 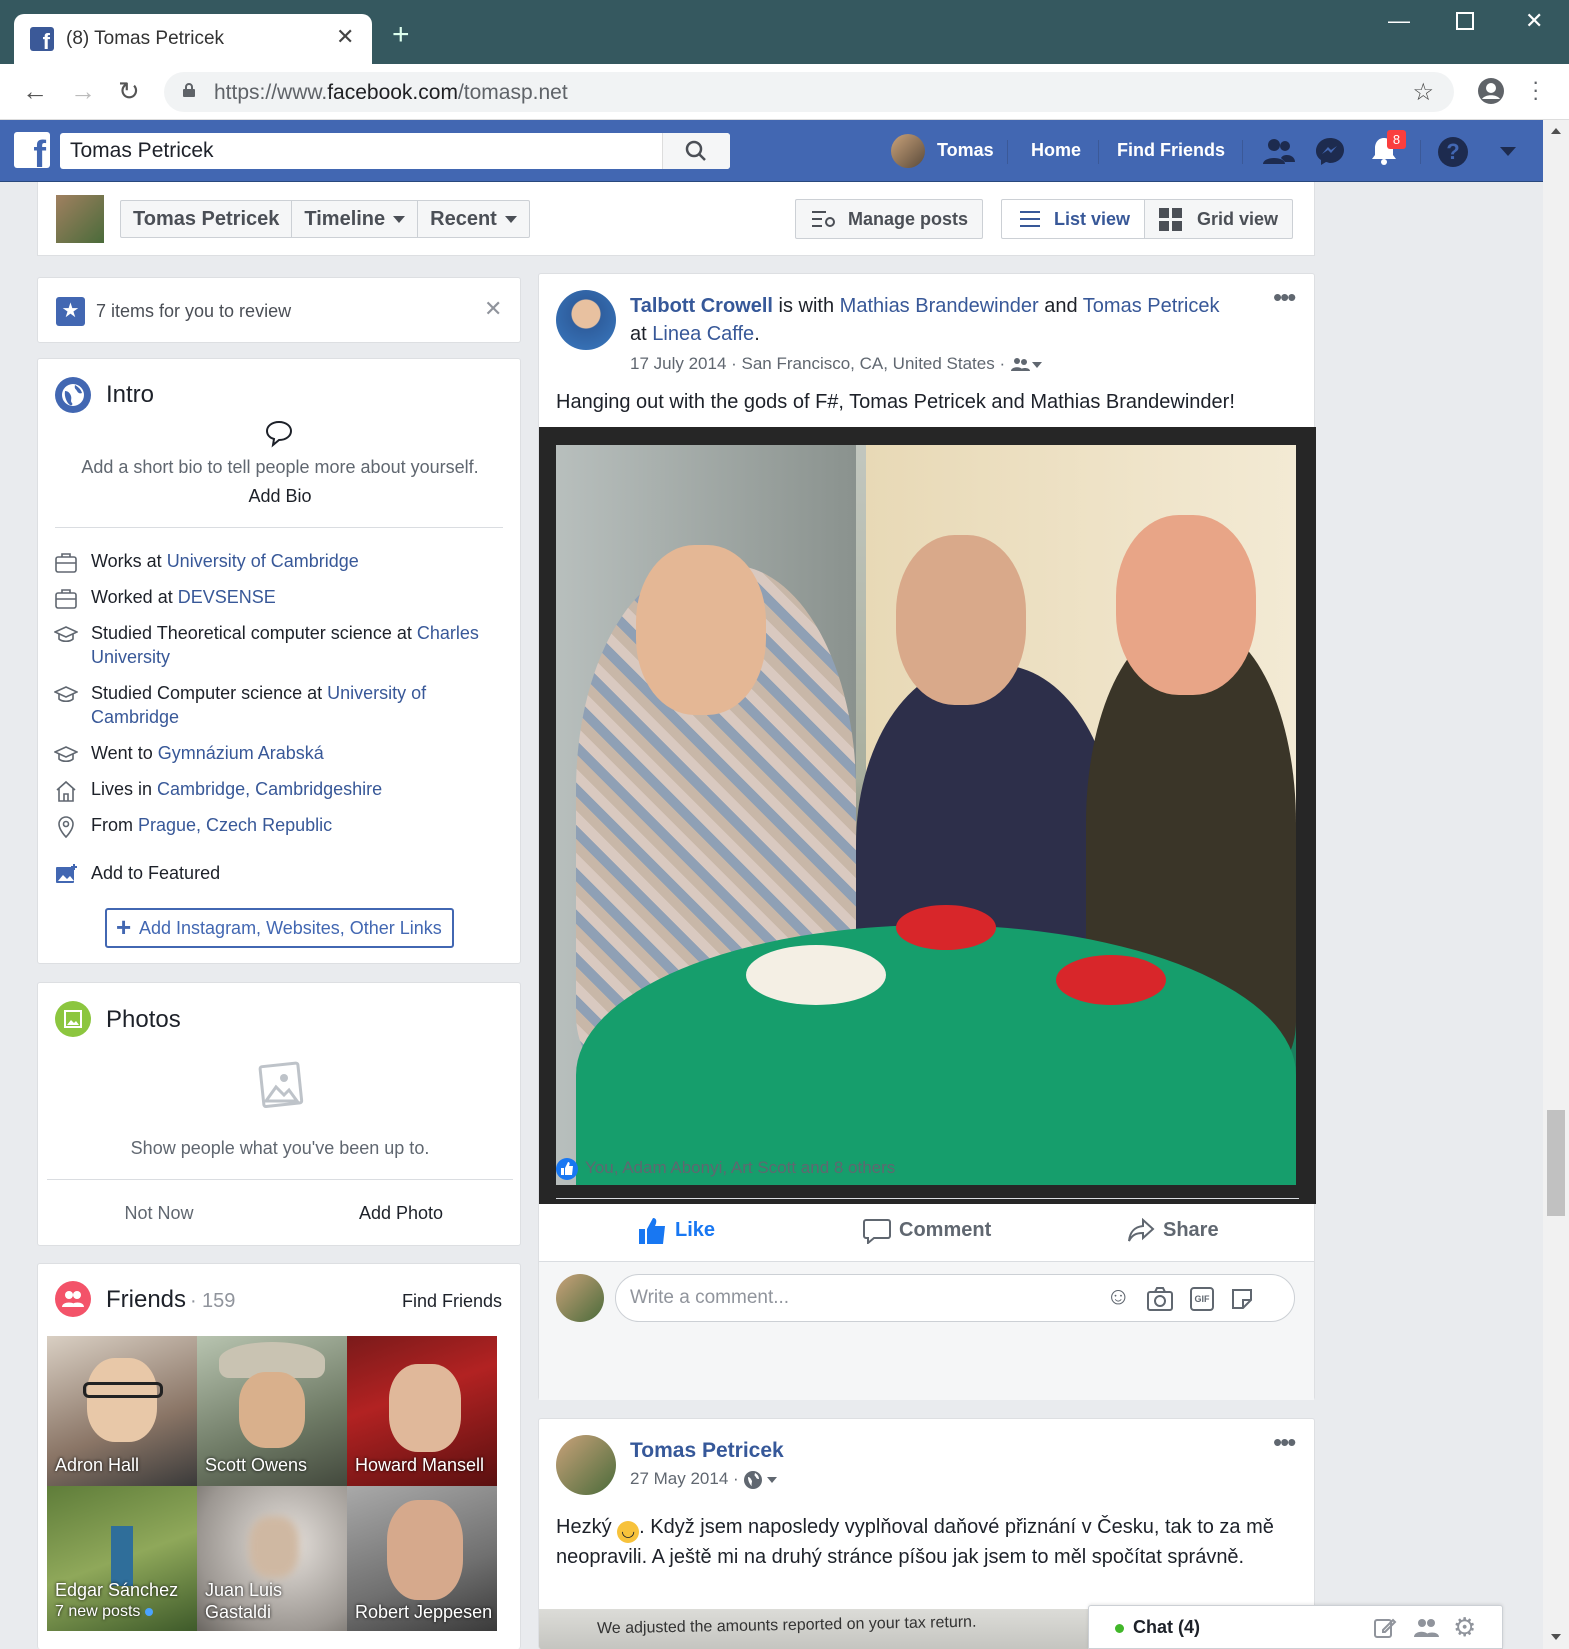 What do you see at coordinates (159, 1213) in the screenshot?
I see `not-now-button: Not Now` at bounding box center [159, 1213].